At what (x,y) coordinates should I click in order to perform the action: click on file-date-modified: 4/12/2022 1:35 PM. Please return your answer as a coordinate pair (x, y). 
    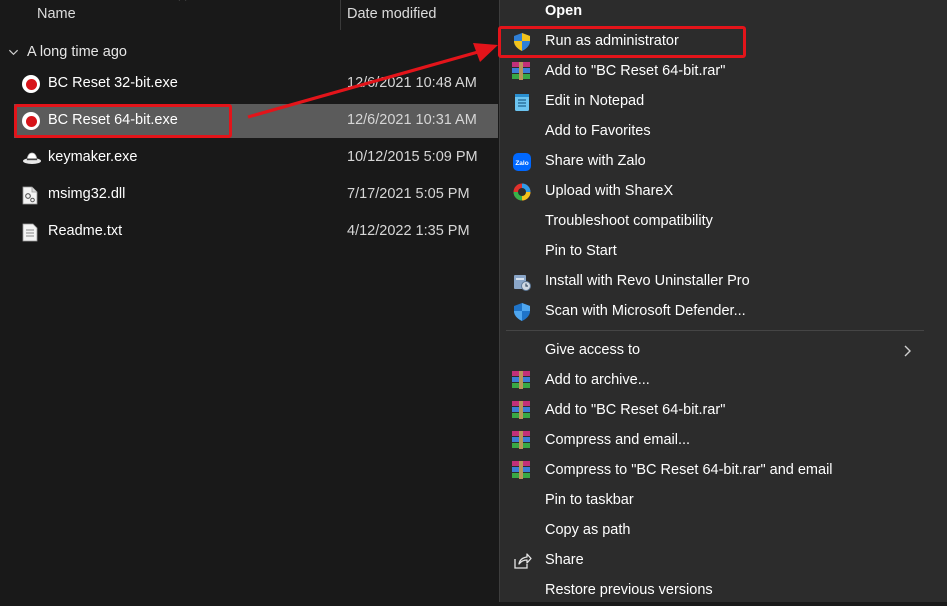
    Looking at the image, I should click on (408, 231).